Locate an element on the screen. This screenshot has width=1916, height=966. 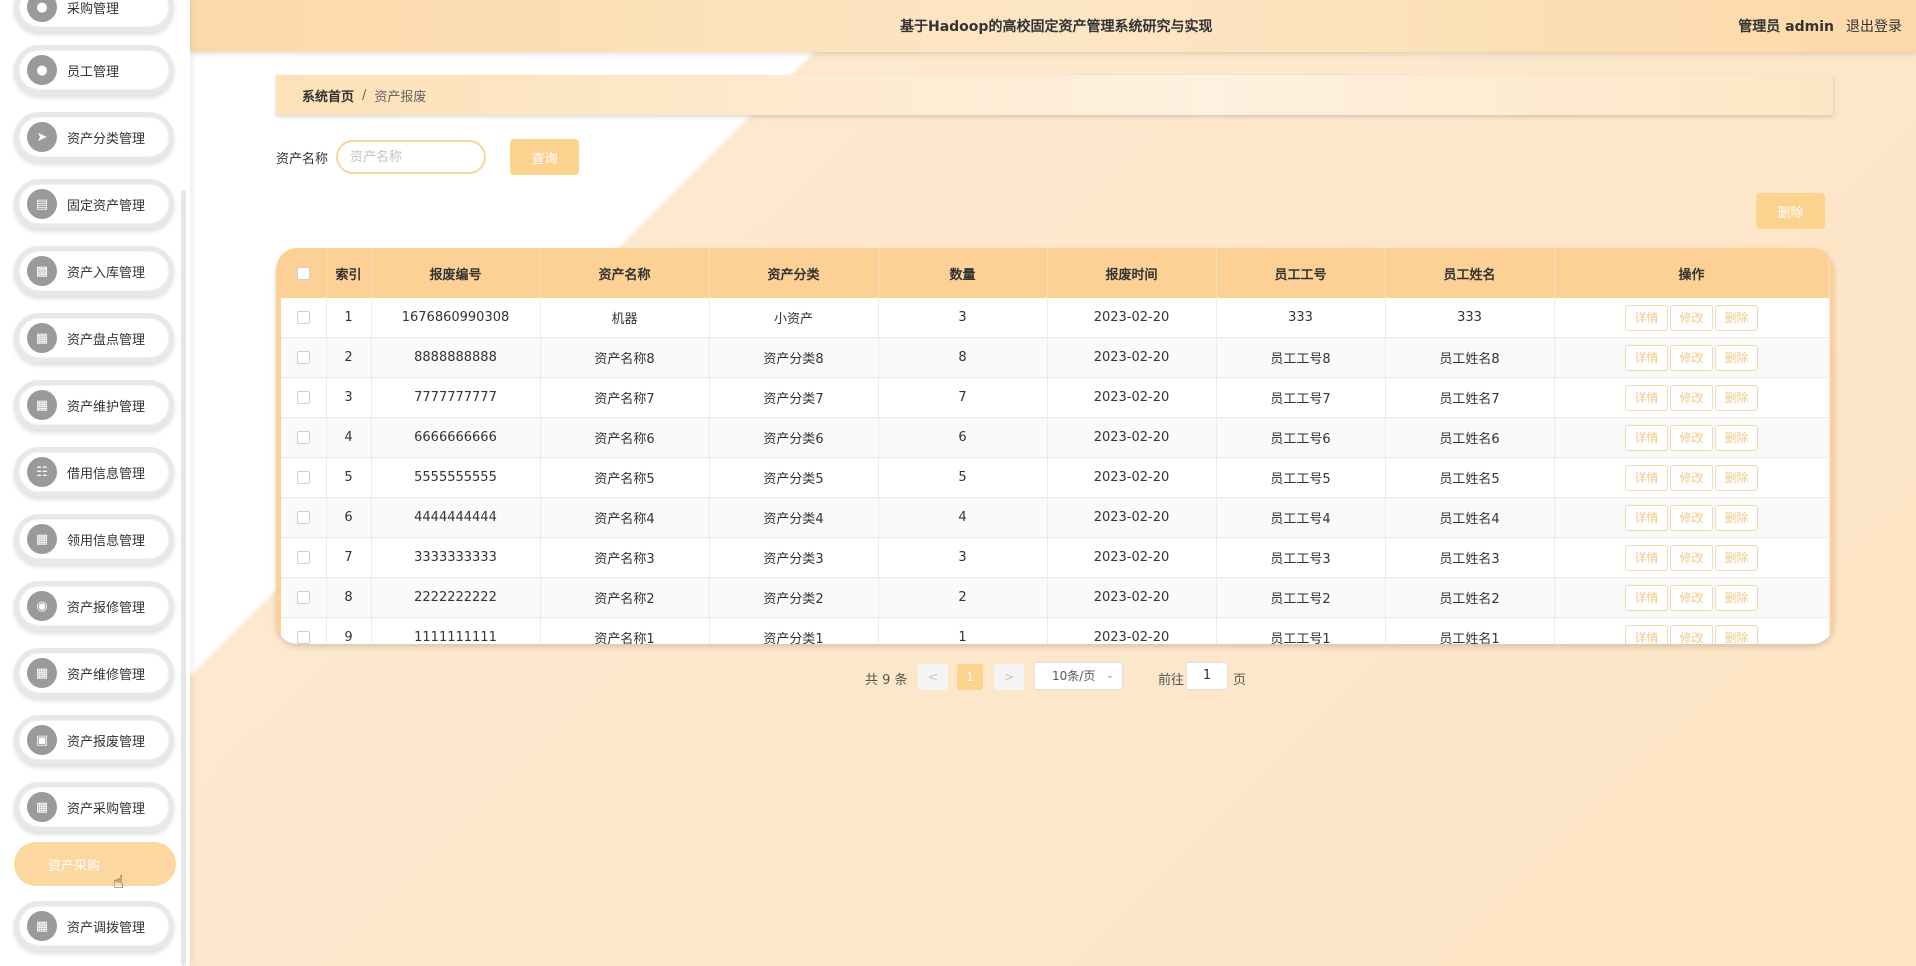
pagination-prev-button: < is located at coordinates (933, 677).